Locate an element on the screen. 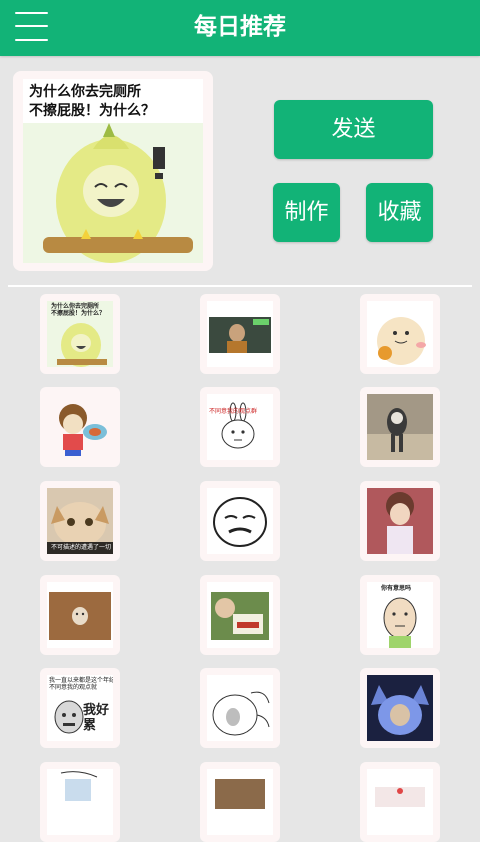  meme-thumbnail-image: 为什么你去完厕所 不擦屁股！为什么？ is located at coordinates (80, 334).